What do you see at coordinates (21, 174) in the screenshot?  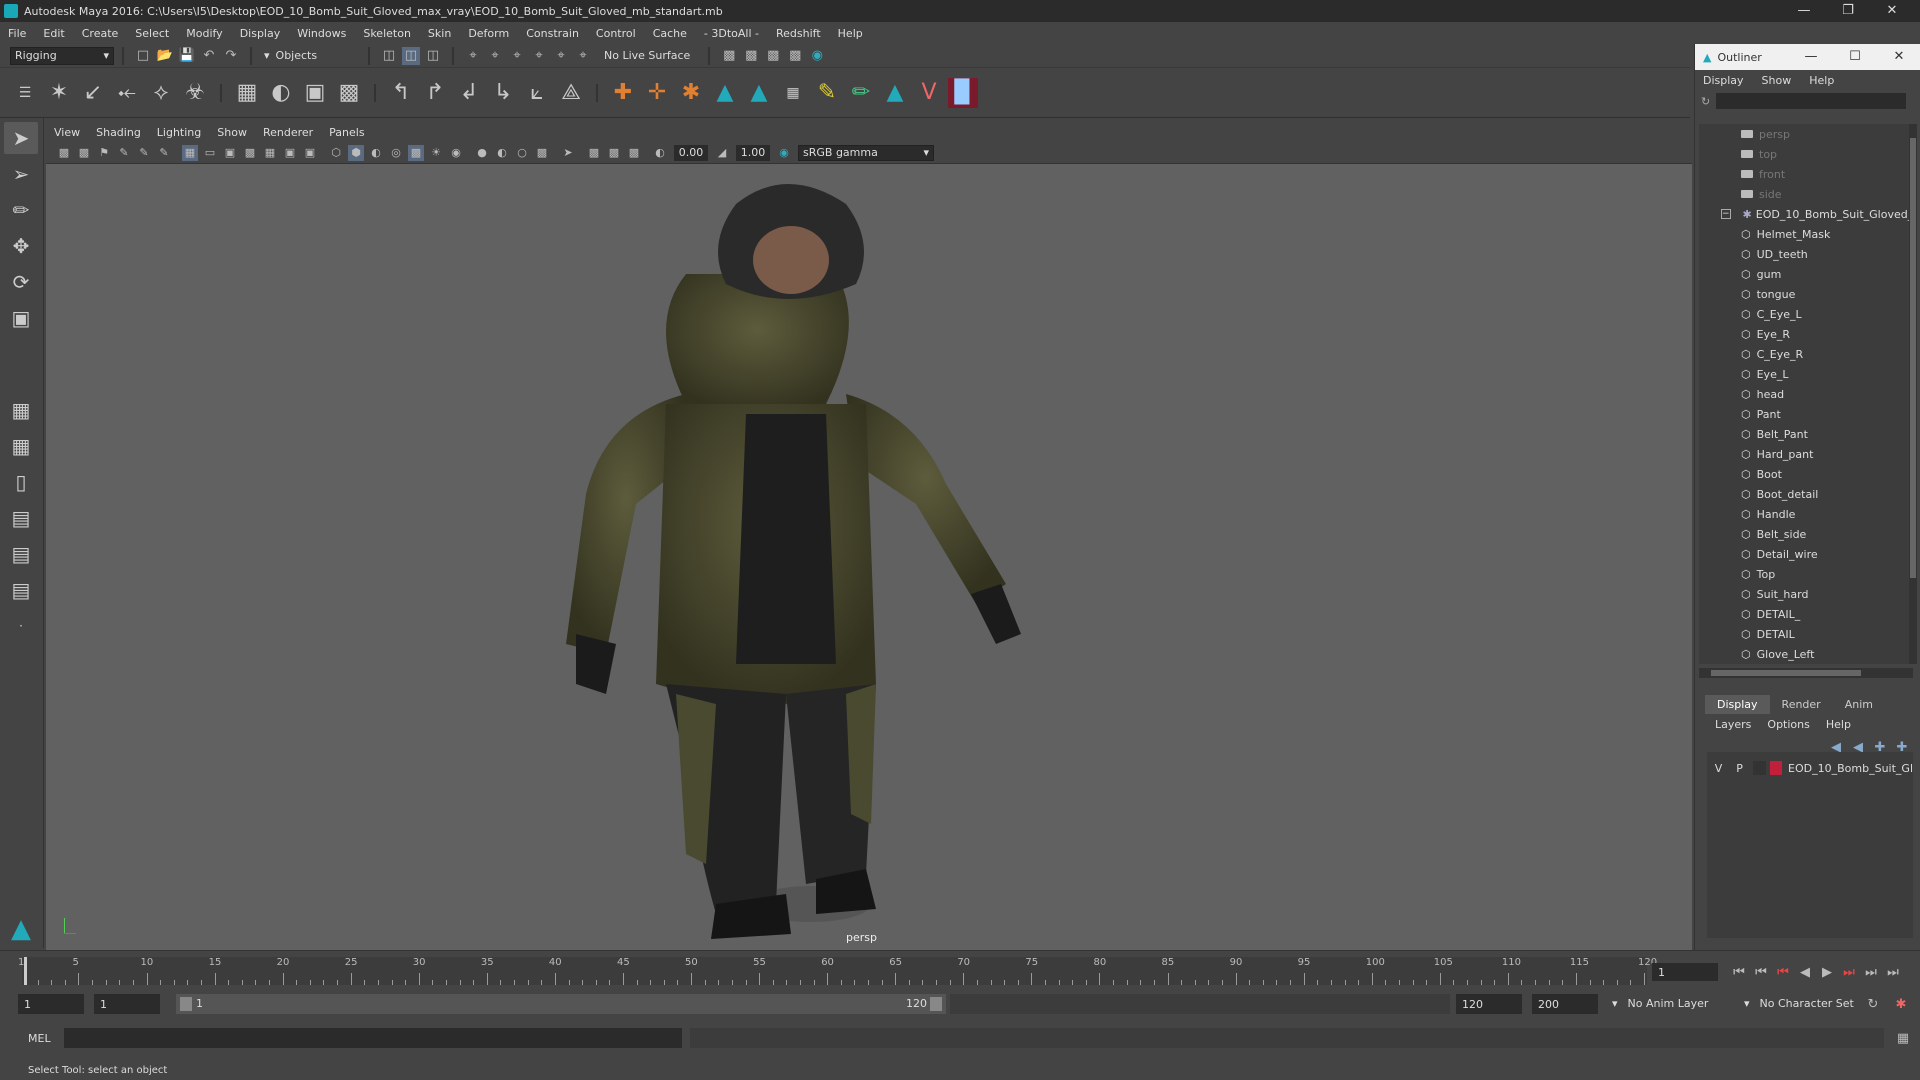 I see `lasso-tool-icon: ➢` at bounding box center [21, 174].